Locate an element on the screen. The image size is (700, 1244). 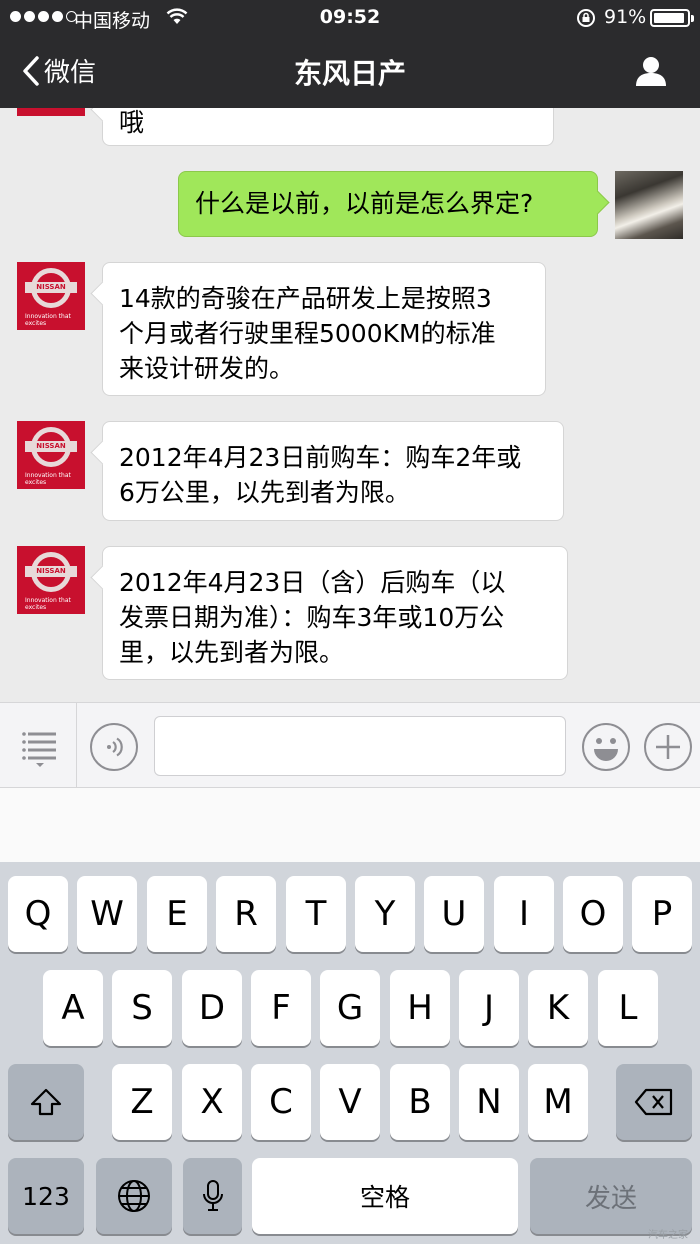
profile-button is located at coordinates (651, 73).